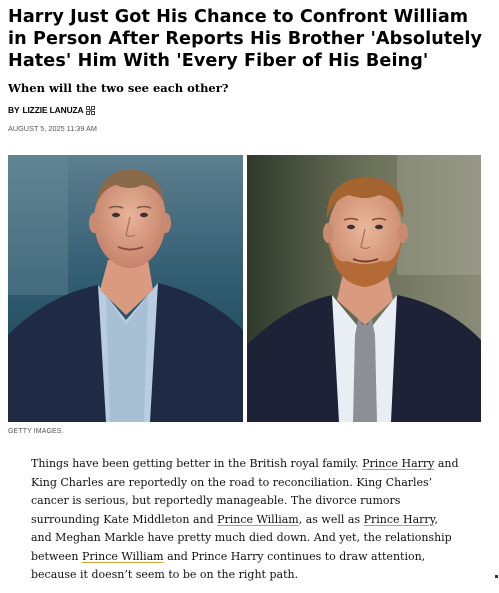  I want to click on link-prince-william: Prince William, so click(258, 519).